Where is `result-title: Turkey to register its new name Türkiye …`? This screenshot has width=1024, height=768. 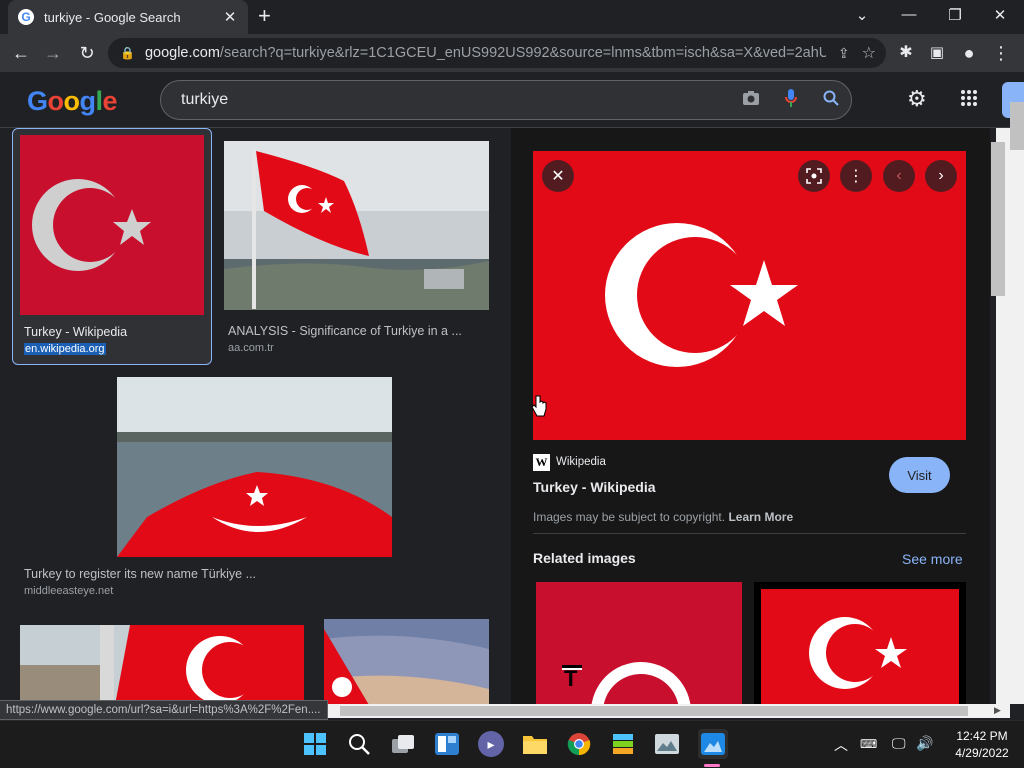 result-title: Turkey to register its new name Türkiye … is located at coordinates (254, 574).